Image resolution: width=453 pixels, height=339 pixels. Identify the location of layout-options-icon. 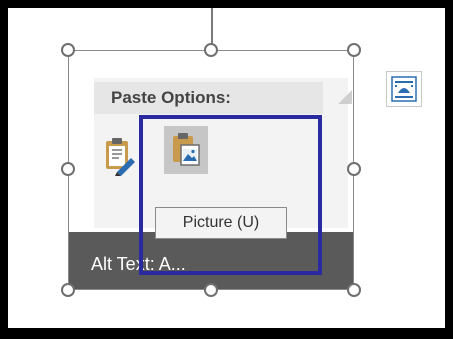
(404, 89).